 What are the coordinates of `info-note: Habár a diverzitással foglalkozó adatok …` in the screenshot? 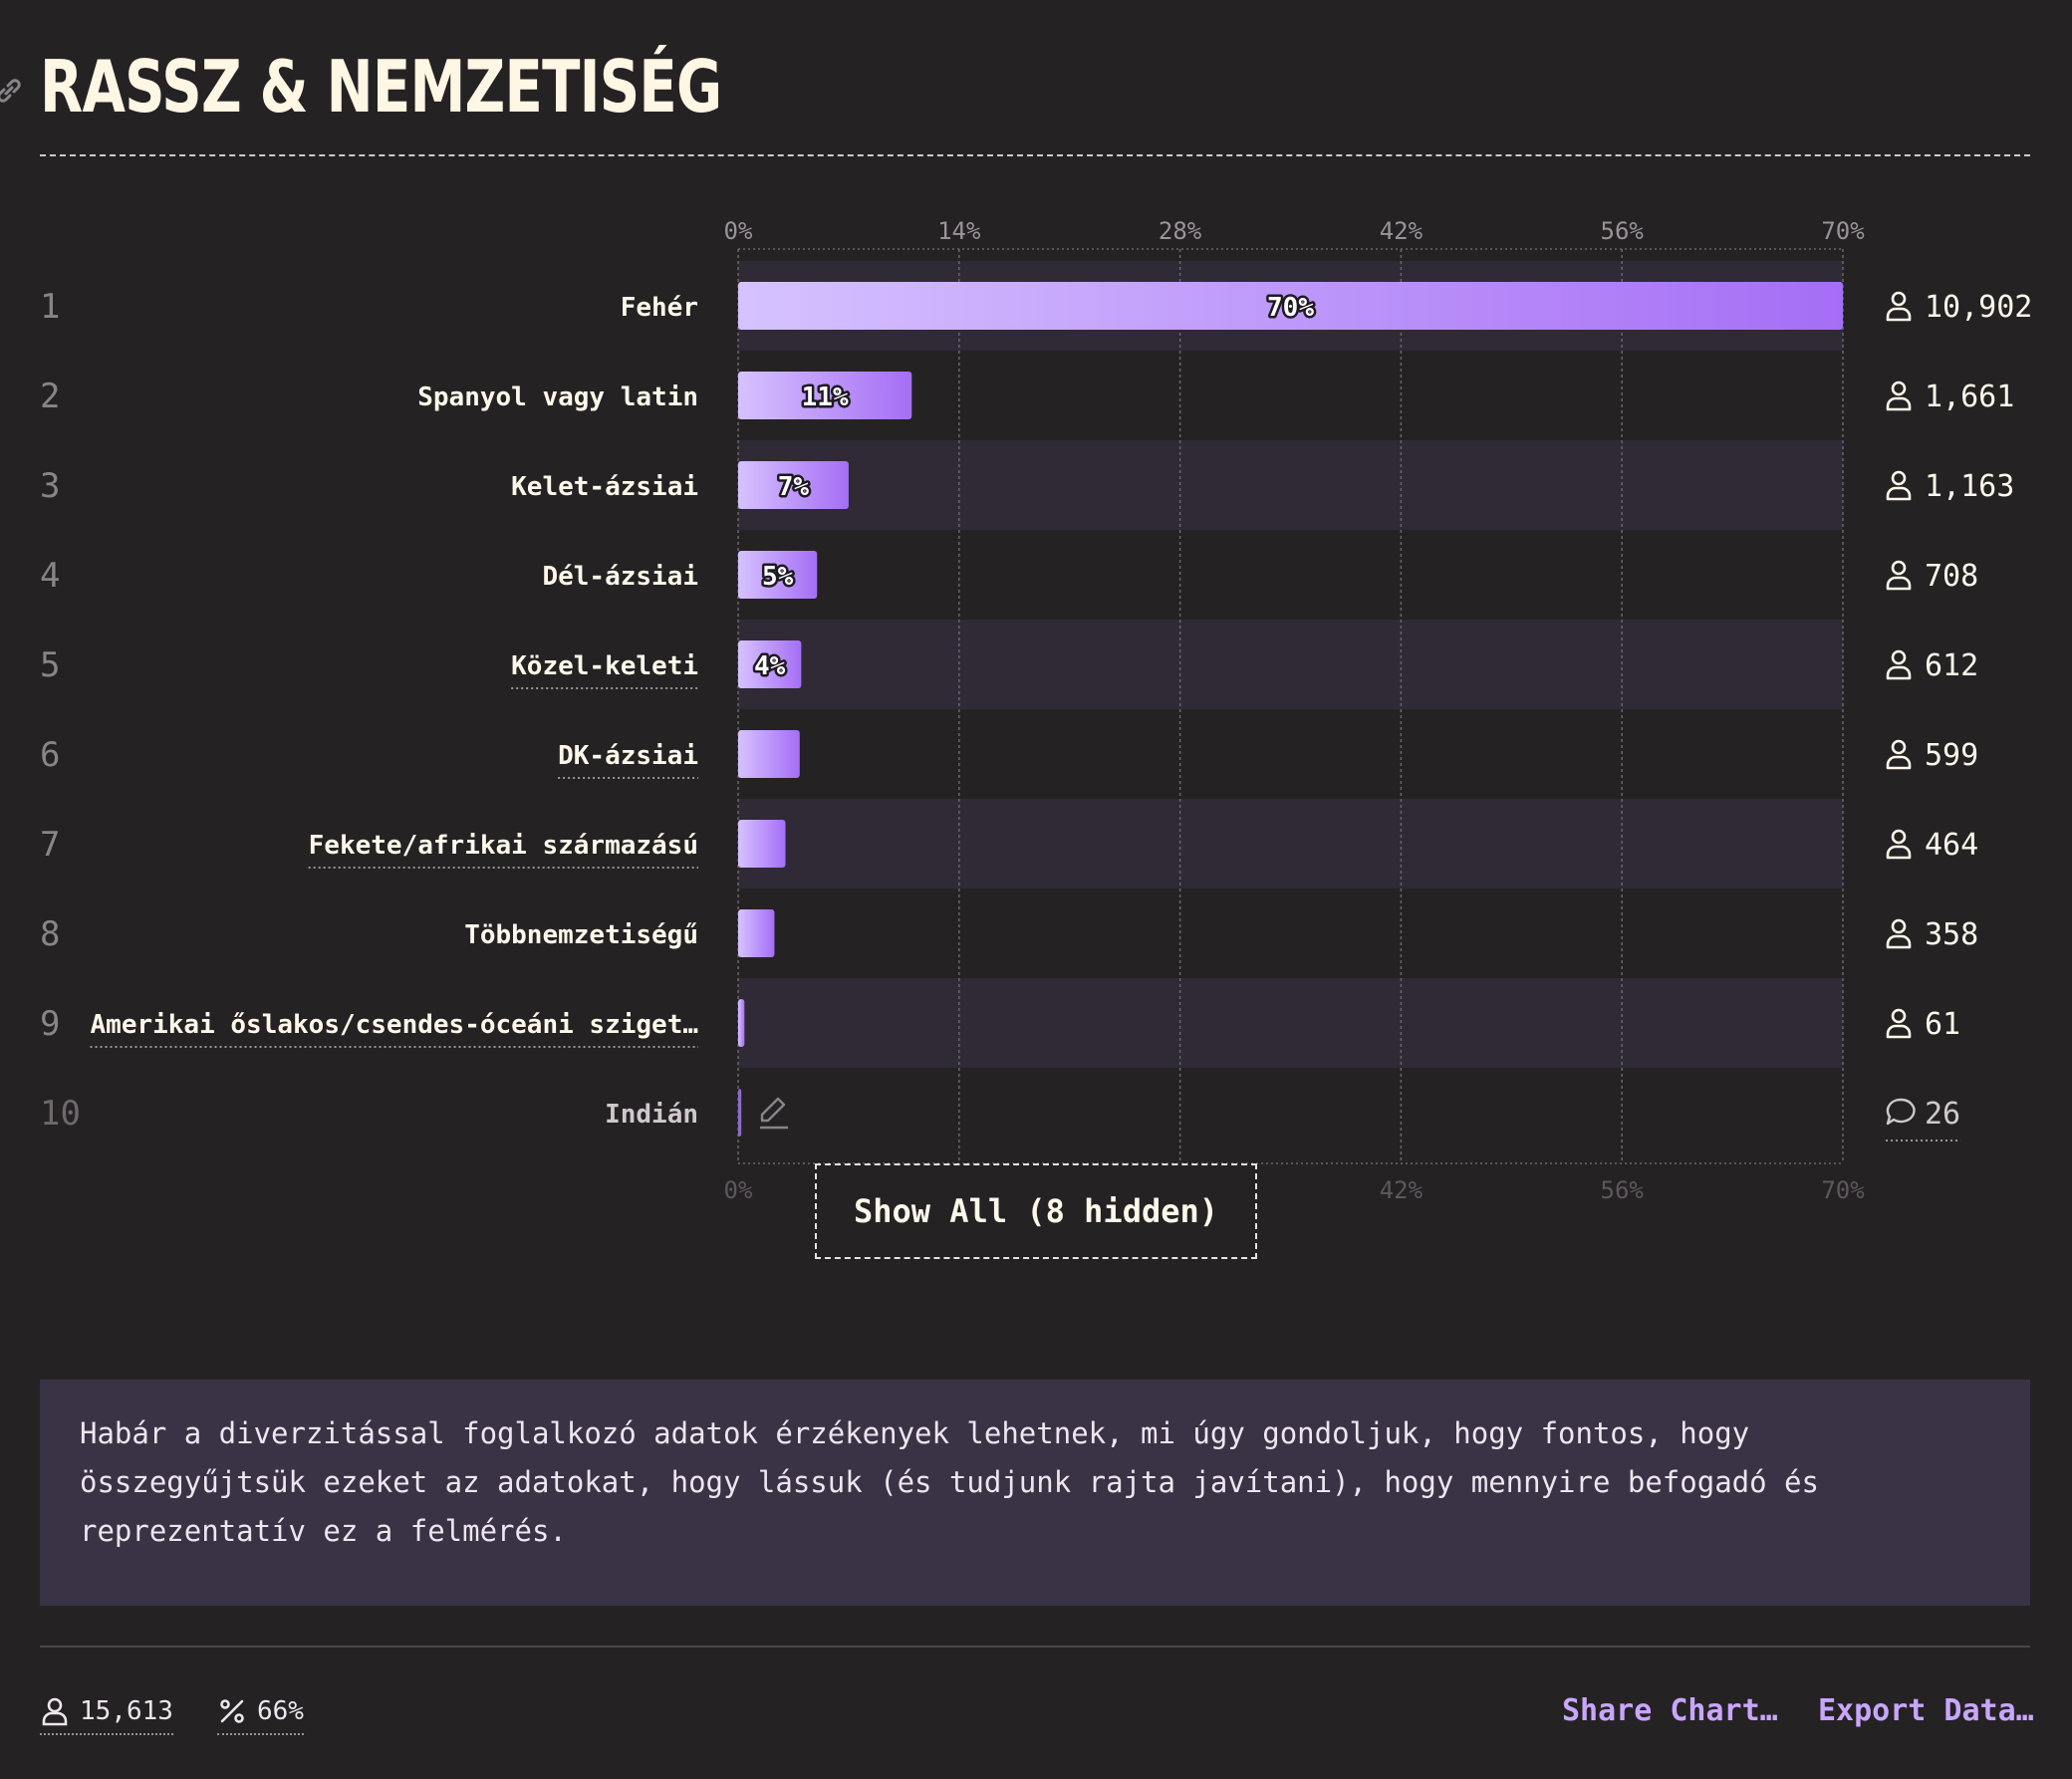 It's located at (1035, 1493).